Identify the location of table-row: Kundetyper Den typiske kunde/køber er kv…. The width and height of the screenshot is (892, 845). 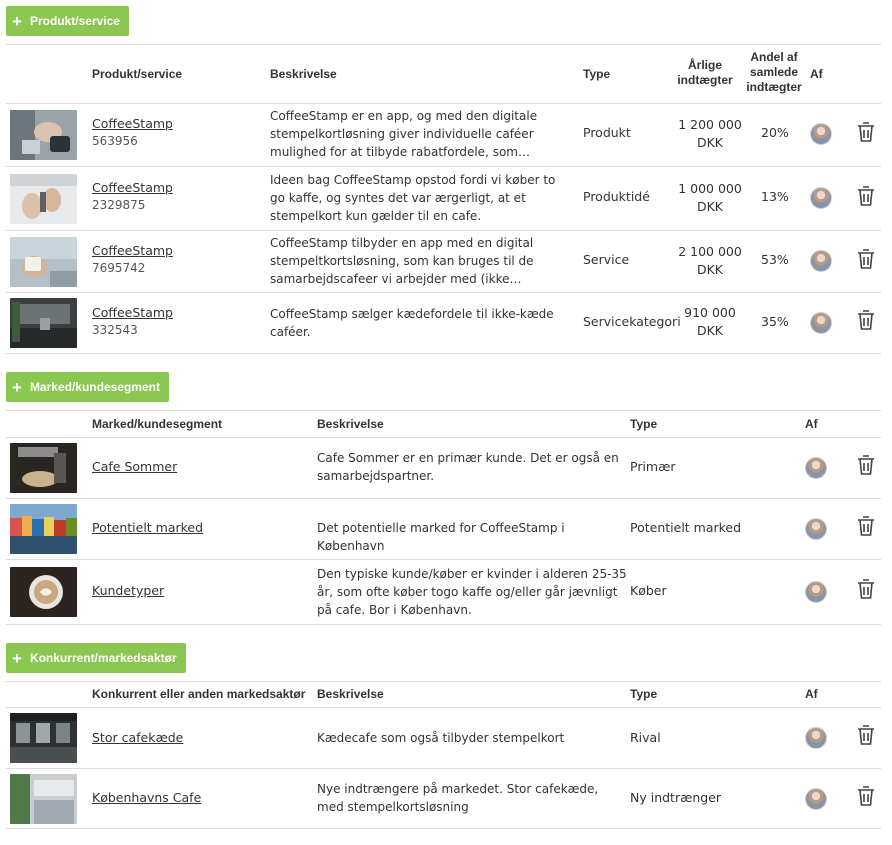
(443, 592).